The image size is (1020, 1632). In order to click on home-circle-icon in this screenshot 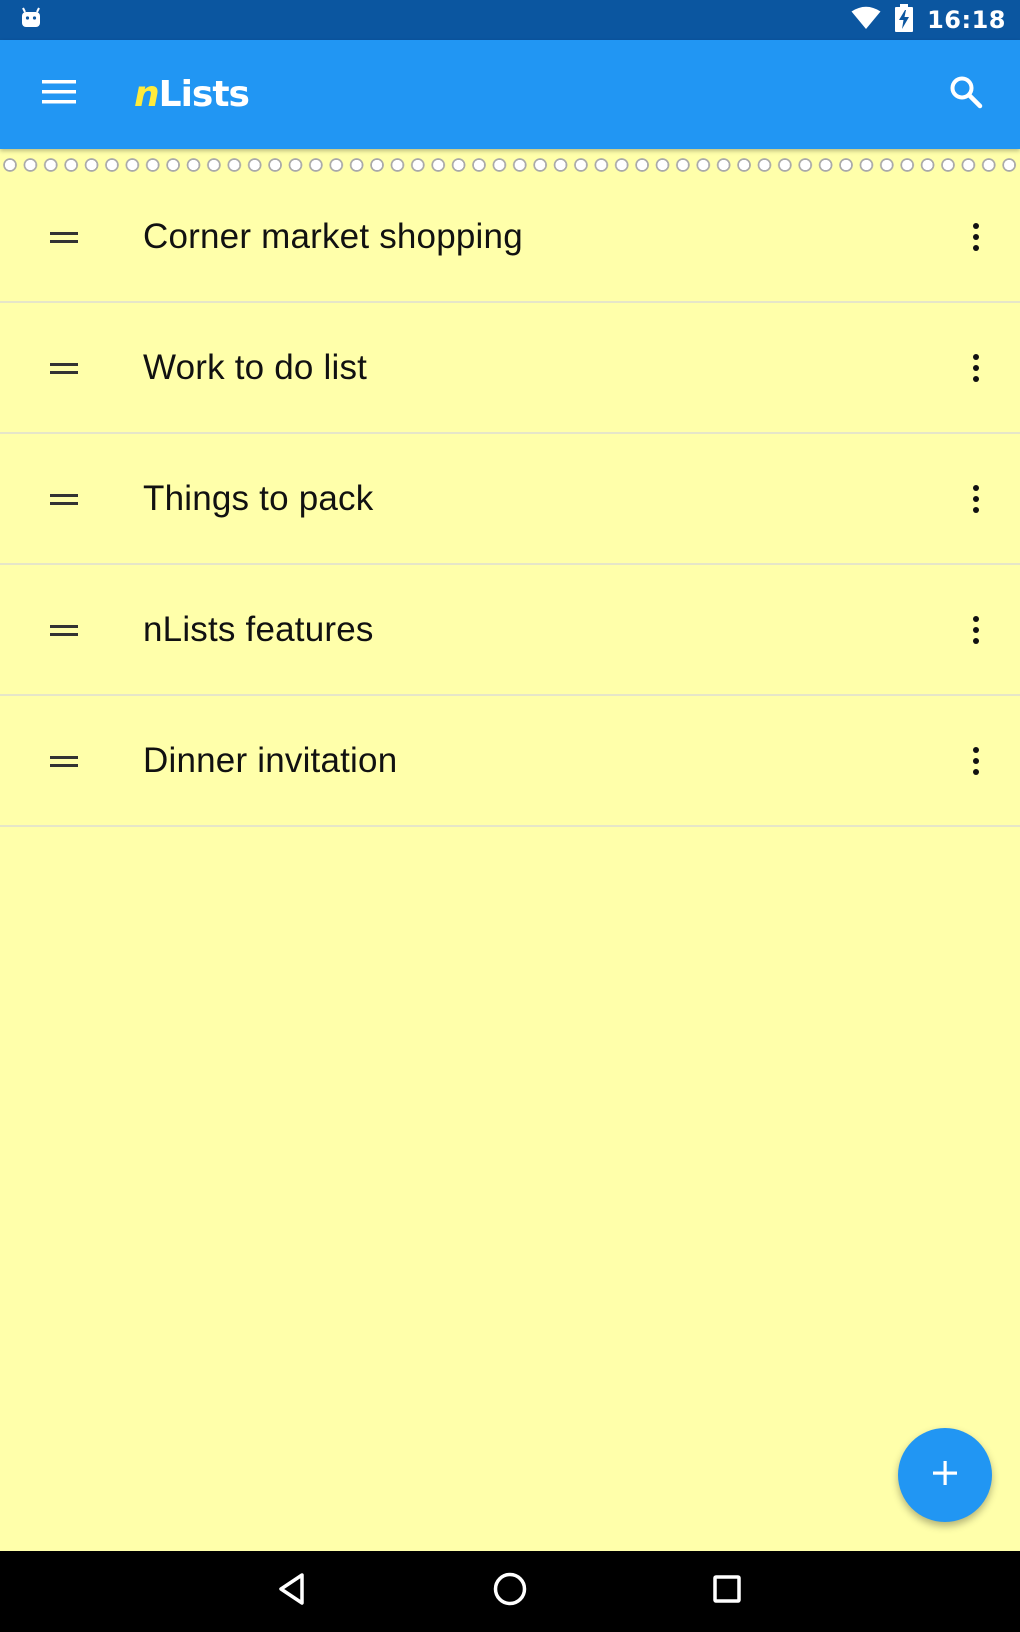, I will do `click(510, 1591)`.